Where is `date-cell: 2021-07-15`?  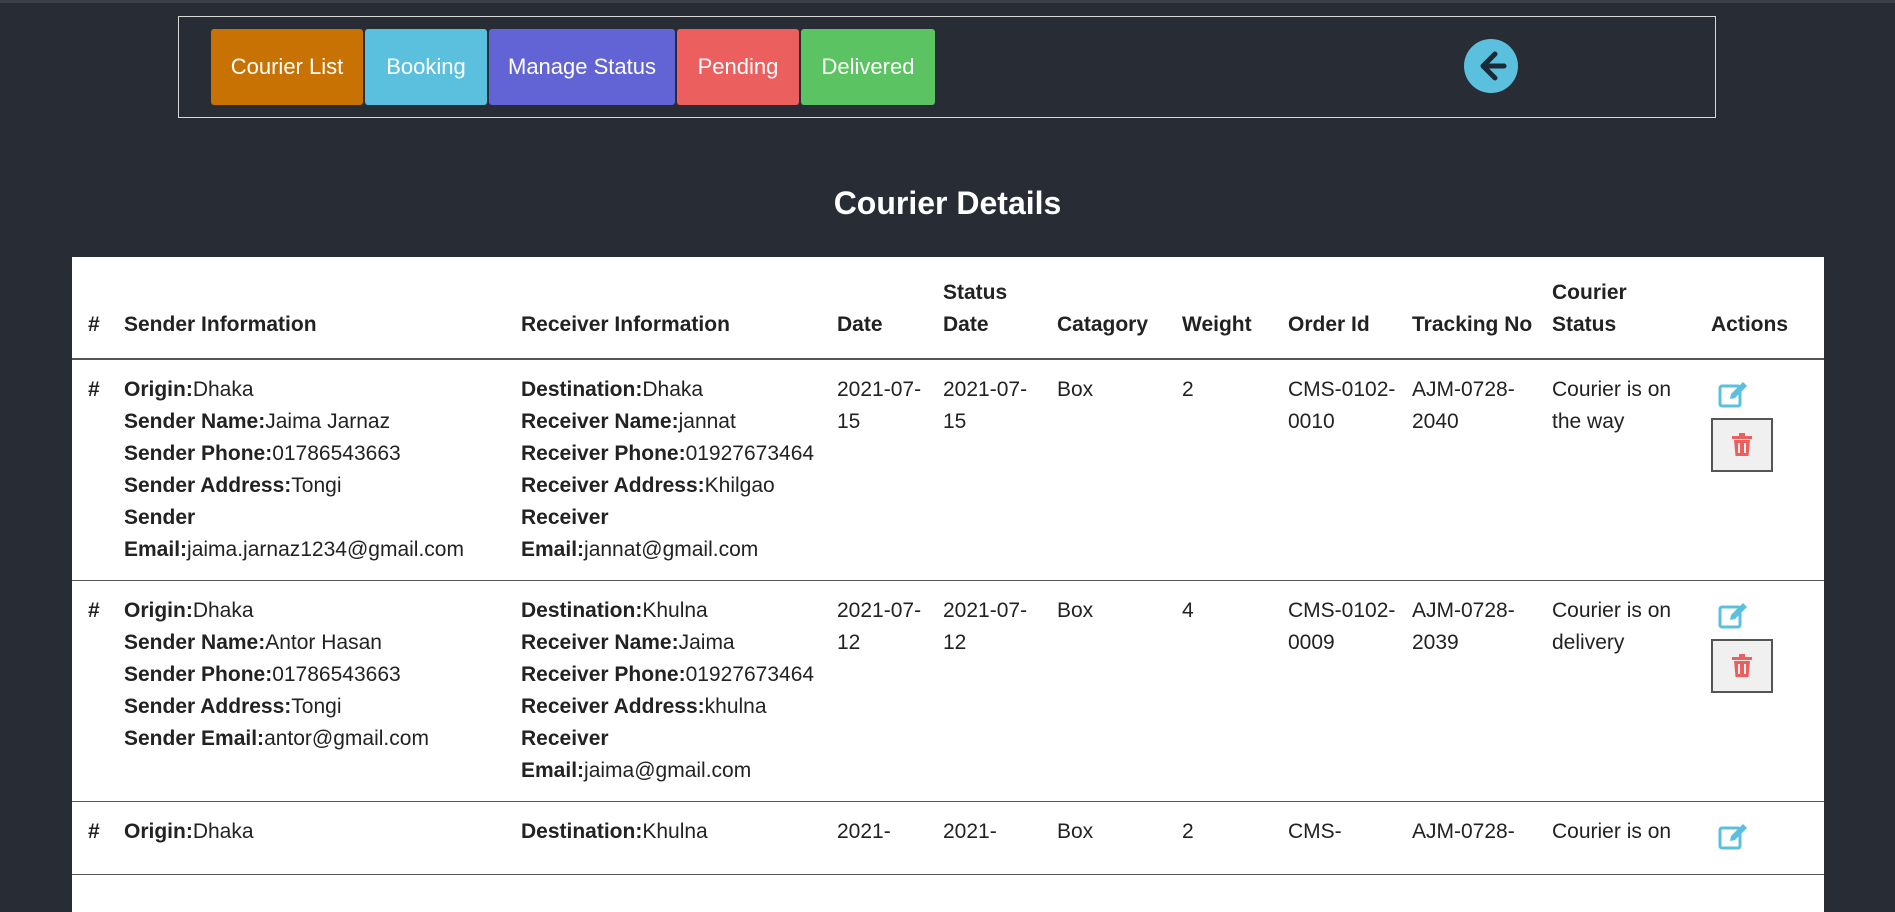
date-cell: 2021-07-15 is located at coordinates (882, 470).